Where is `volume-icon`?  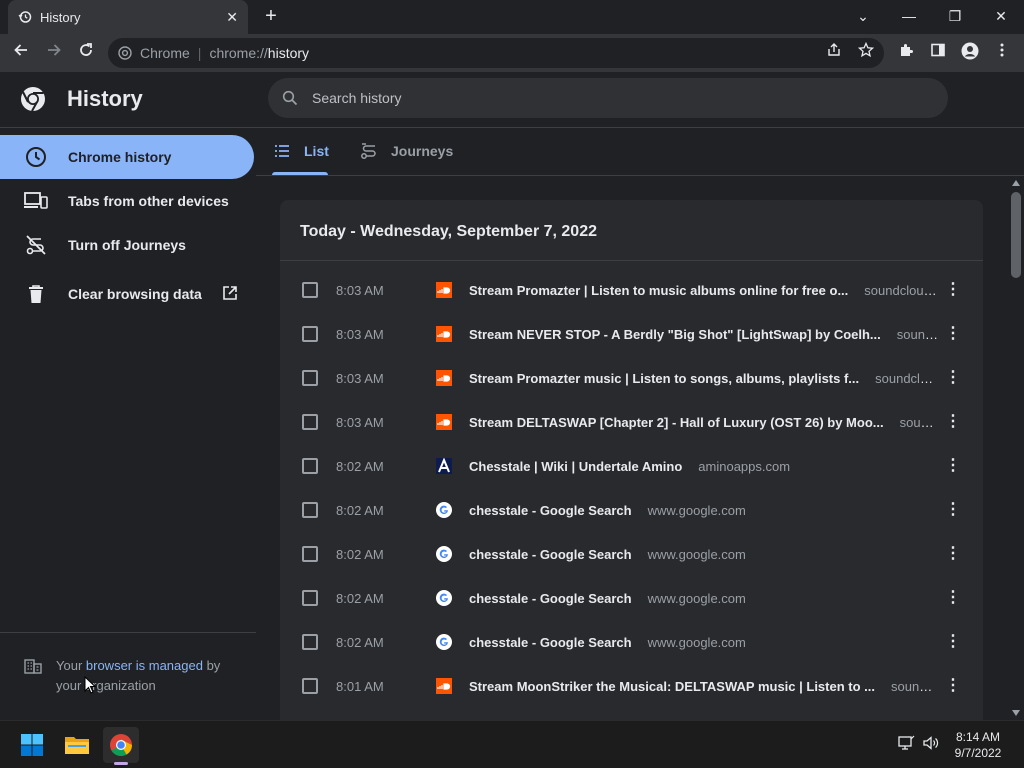
volume-icon is located at coordinates (931, 745).